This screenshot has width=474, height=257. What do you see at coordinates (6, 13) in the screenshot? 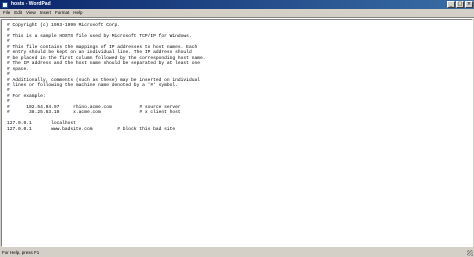
I see `menu-file: File` at bounding box center [6, 13].